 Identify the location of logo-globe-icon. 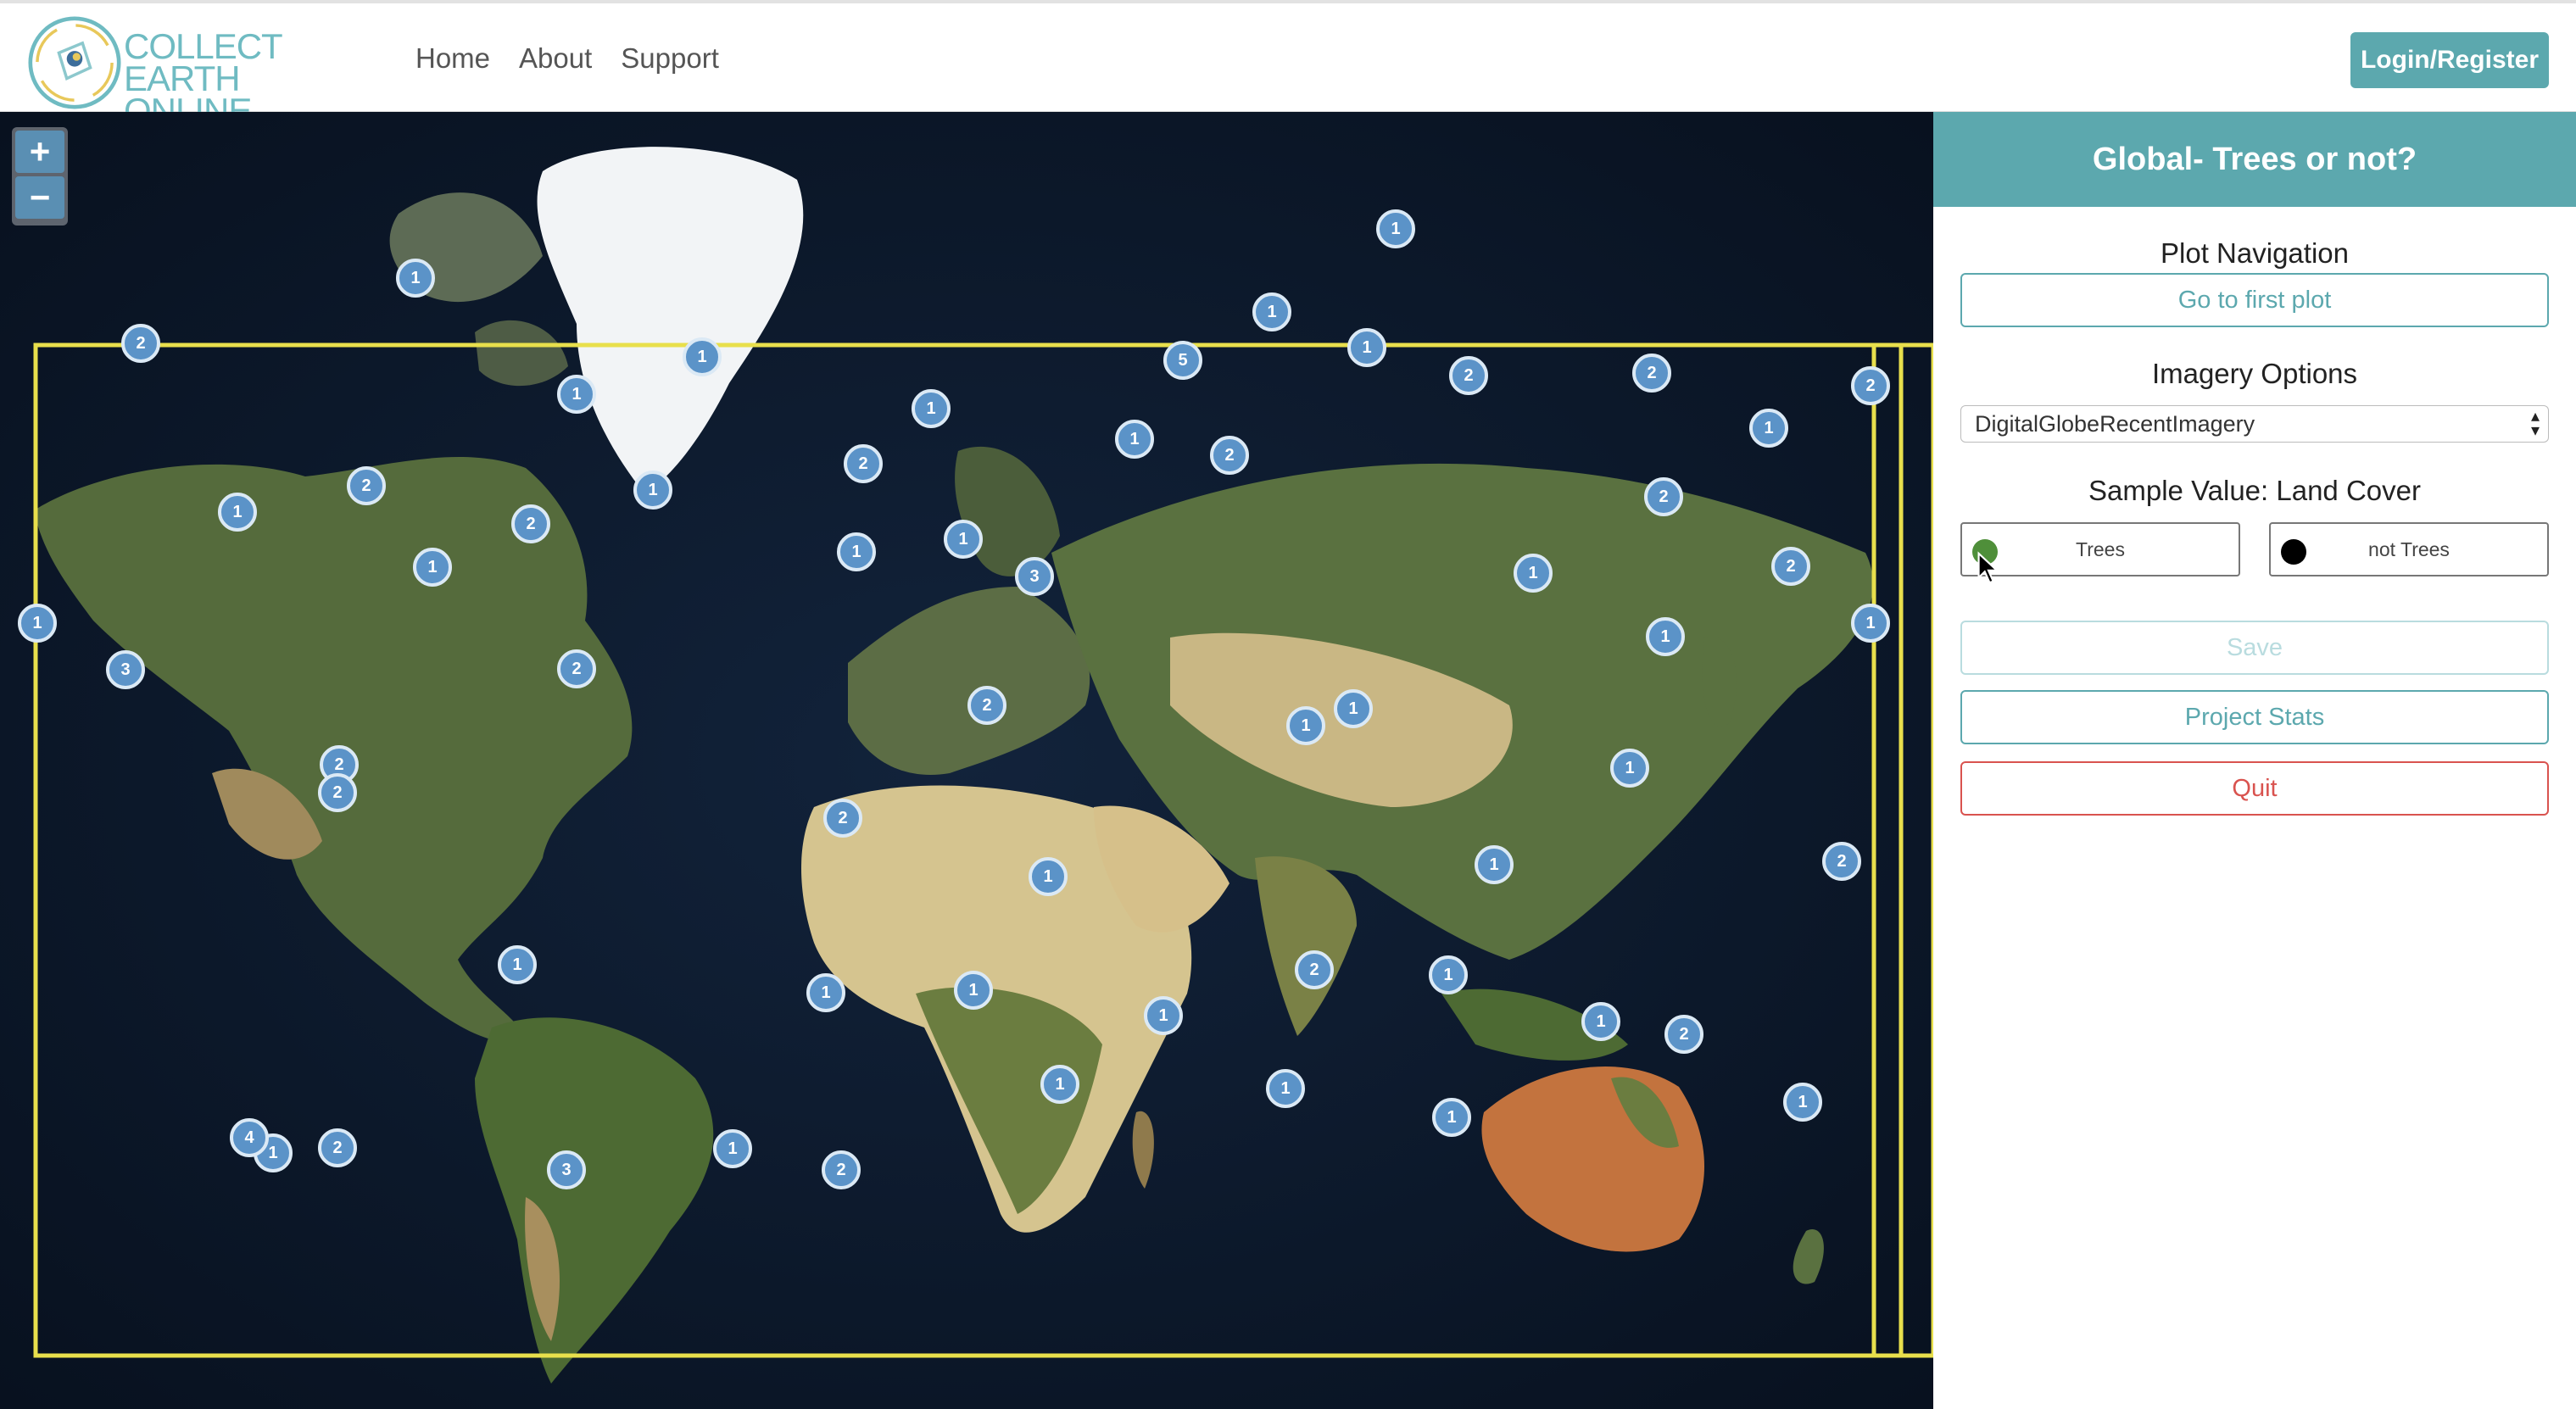
(74, 62).